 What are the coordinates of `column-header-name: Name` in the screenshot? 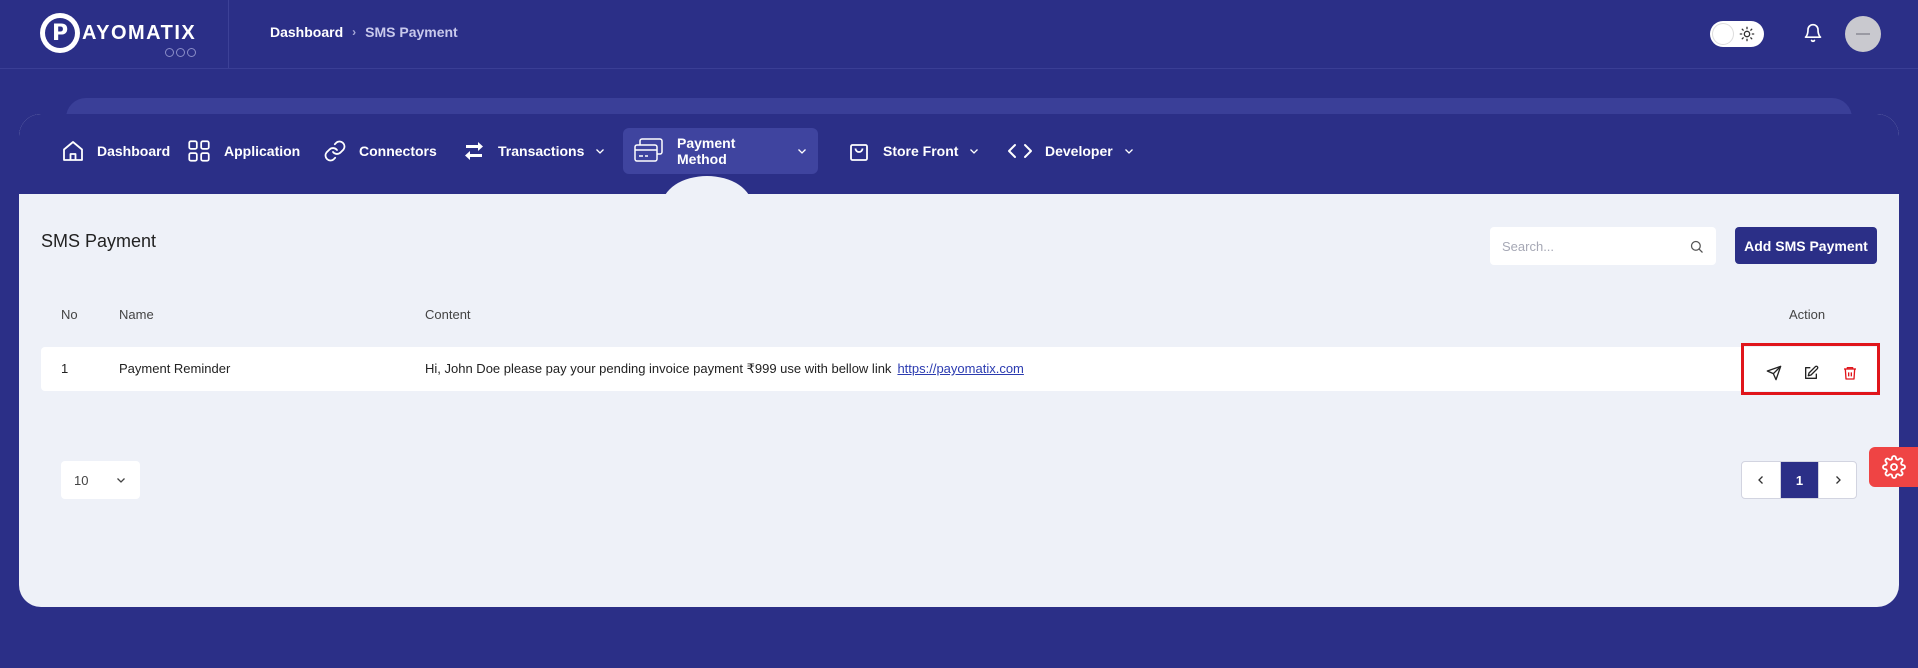 It's located at (136, 314).